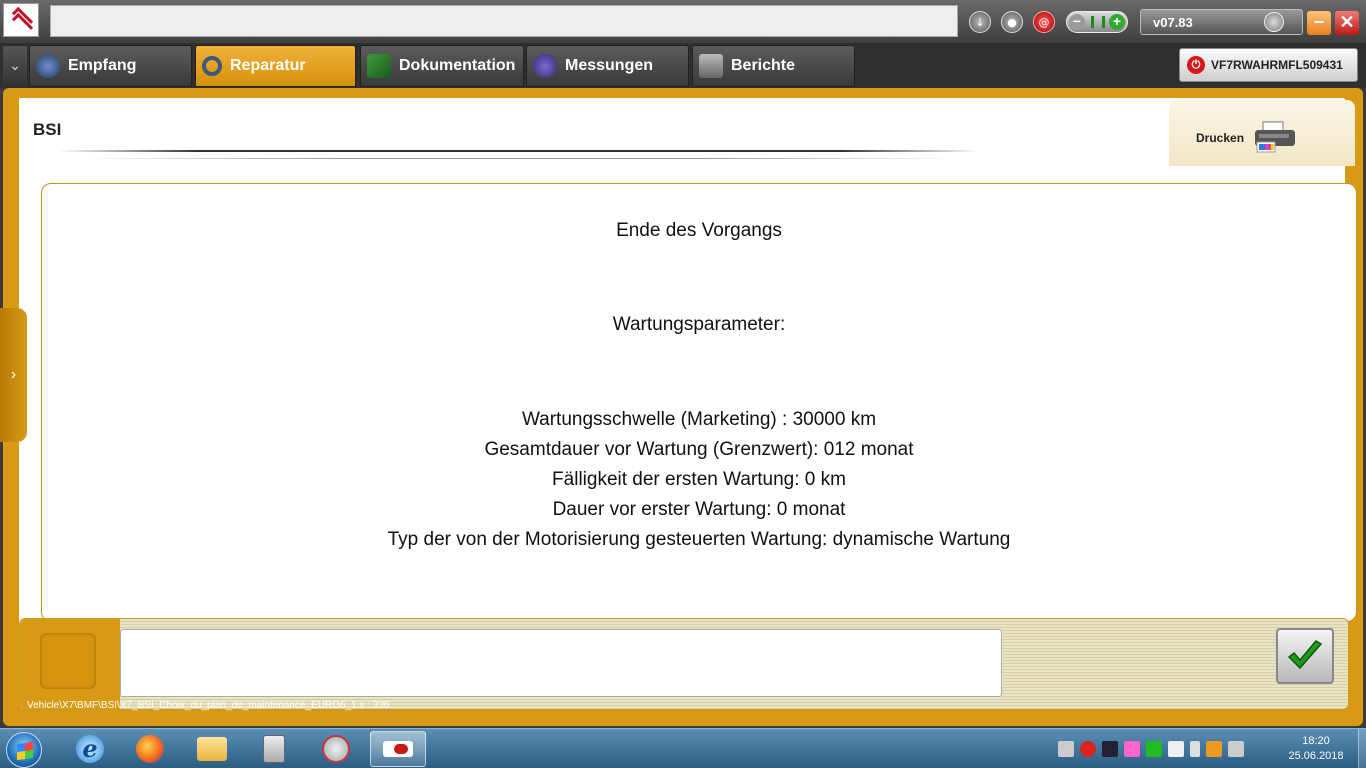 The height and width of the screenshot is (768, 1366). I want to click on result-subheading: Wartungsparameter:, so click(699, 324).